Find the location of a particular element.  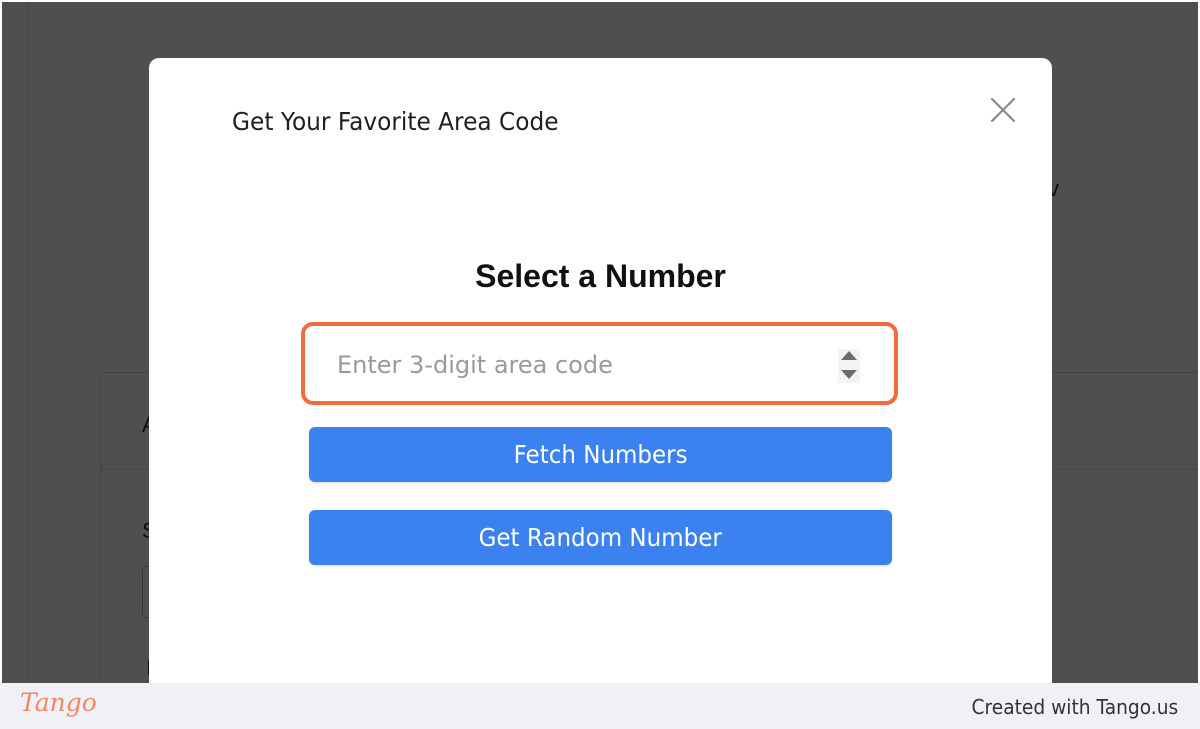

area-code-input is located at coordinates (585, 365).